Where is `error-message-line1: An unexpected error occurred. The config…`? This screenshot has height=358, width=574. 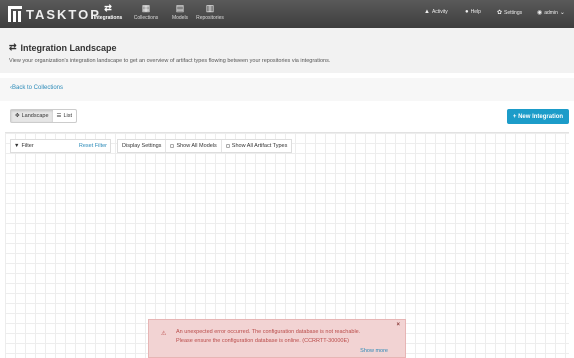
error-message-line1: An unexpected error occurred. The config… is located at coordinates (268, 332).